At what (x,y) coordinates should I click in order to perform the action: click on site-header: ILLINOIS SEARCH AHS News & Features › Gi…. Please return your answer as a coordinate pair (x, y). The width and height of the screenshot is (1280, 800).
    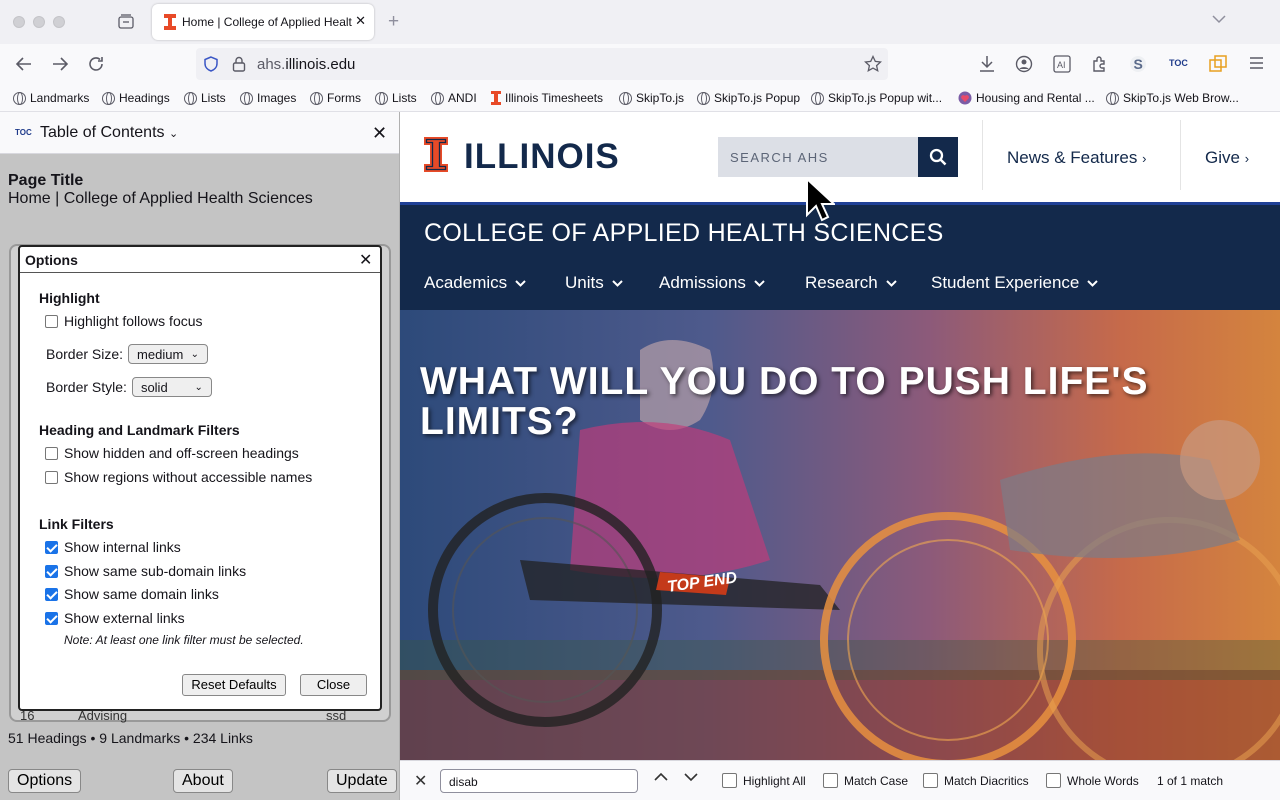
    Looking at the image, I should click on (840, 157).